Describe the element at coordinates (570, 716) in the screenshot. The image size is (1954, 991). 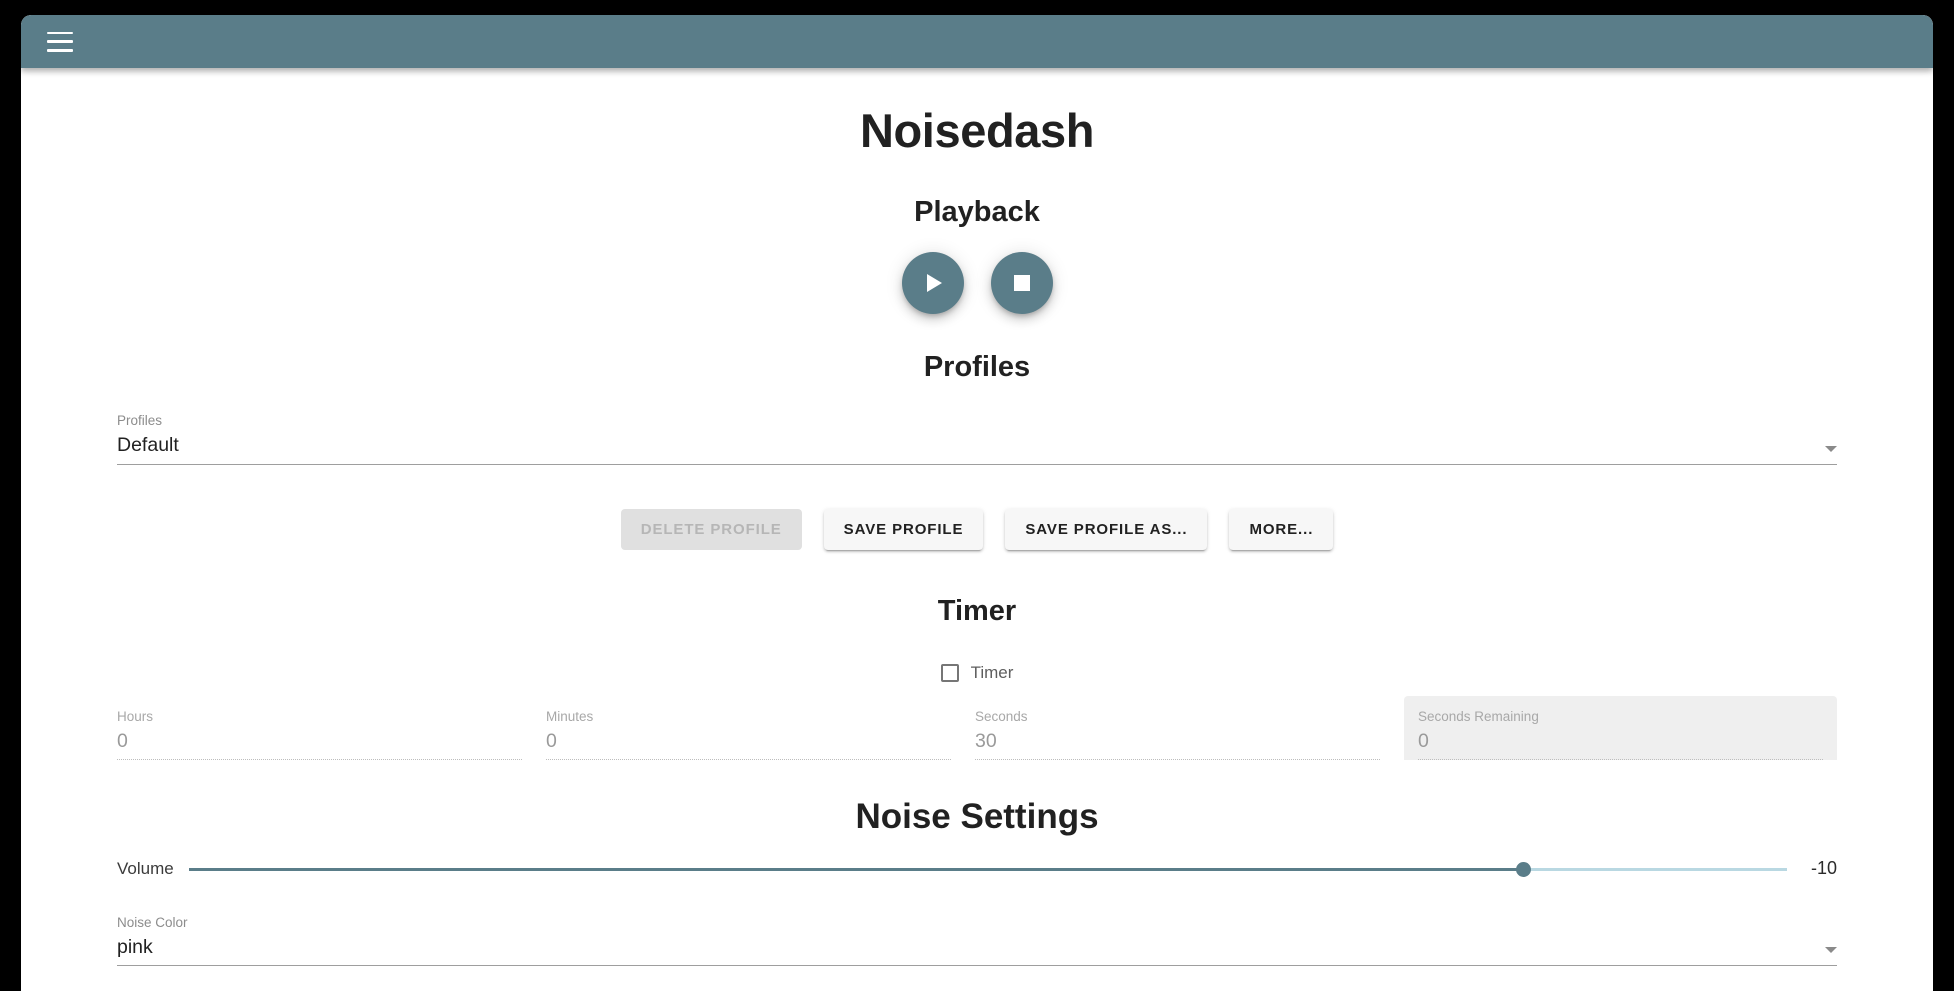
I see `minutes-label: Minutes` at that location.